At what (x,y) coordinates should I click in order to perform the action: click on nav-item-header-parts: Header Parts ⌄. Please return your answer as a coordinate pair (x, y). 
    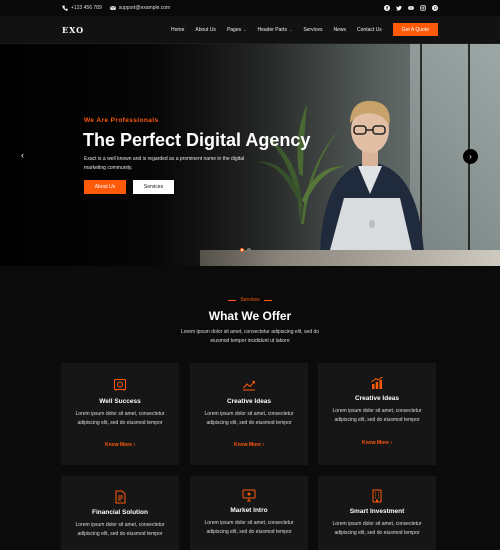
    Looking at the image, I should click on (274, 30).